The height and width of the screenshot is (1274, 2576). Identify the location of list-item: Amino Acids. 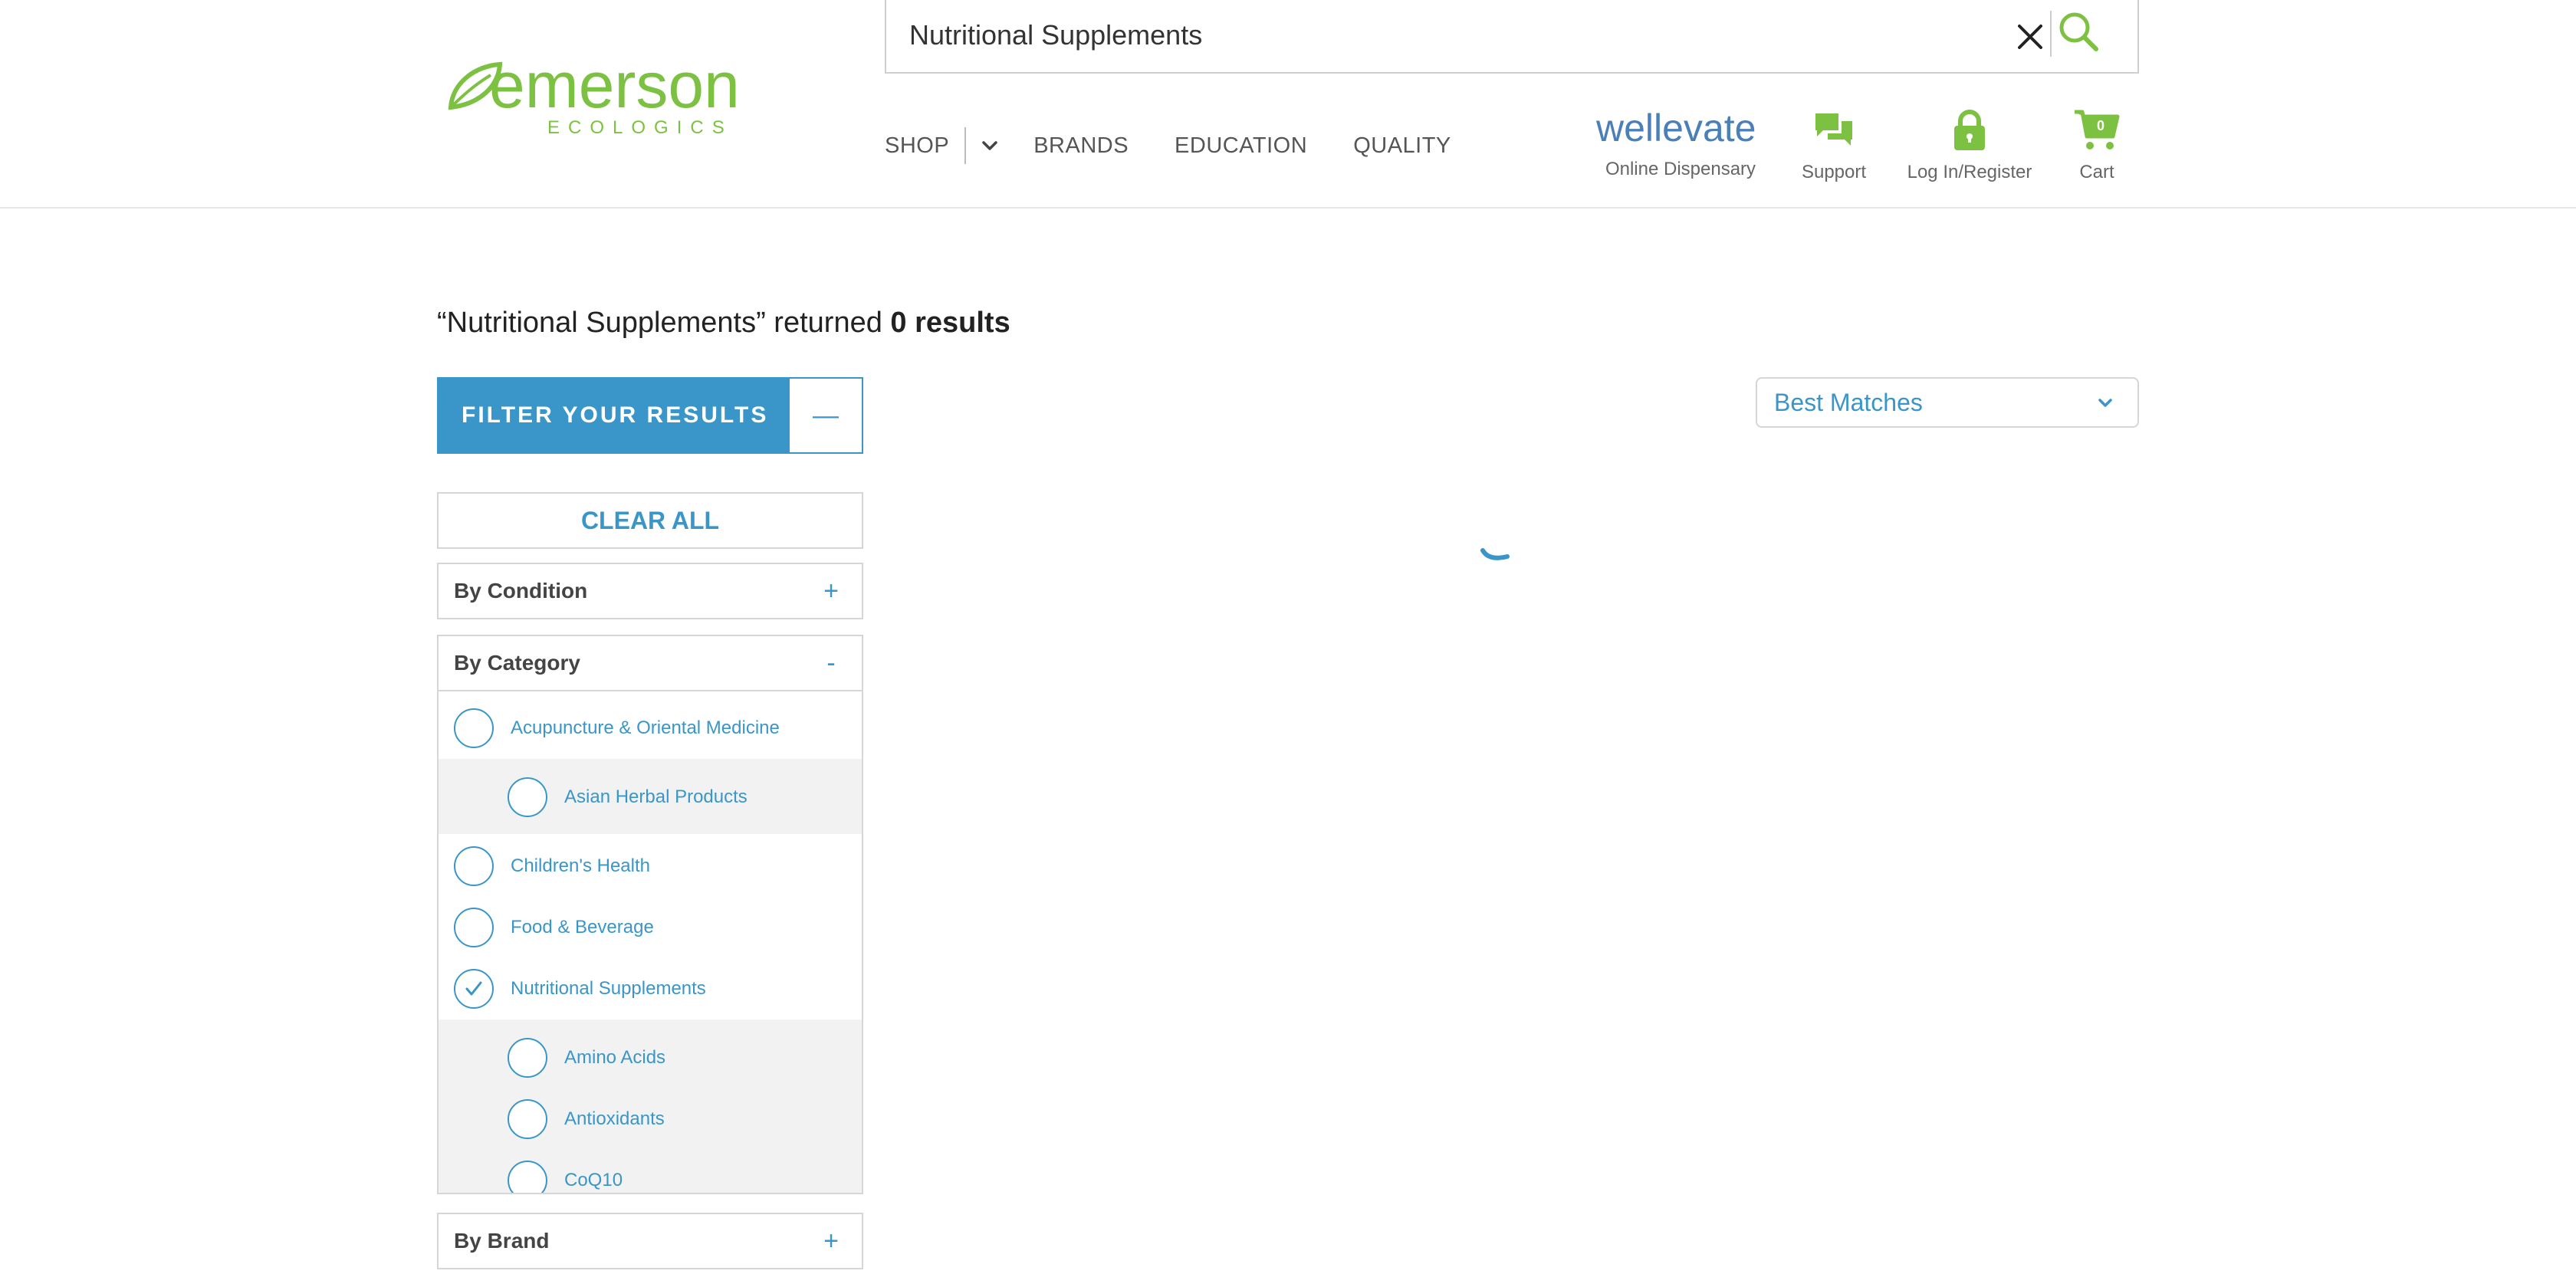
(685, 1058).